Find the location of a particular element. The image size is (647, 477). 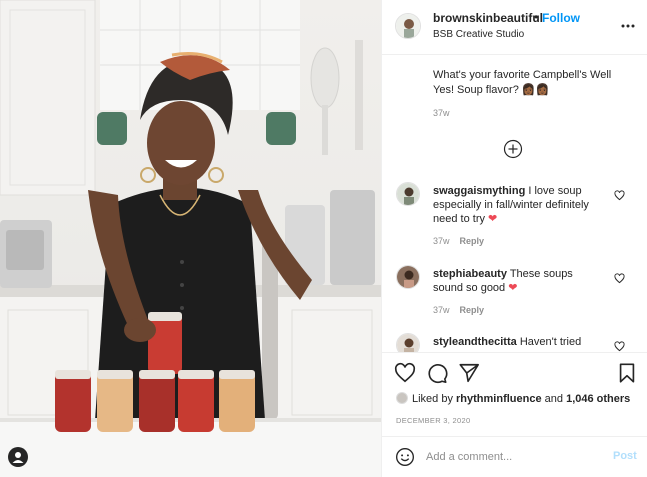

avatar is located at coordinates (408, 26).